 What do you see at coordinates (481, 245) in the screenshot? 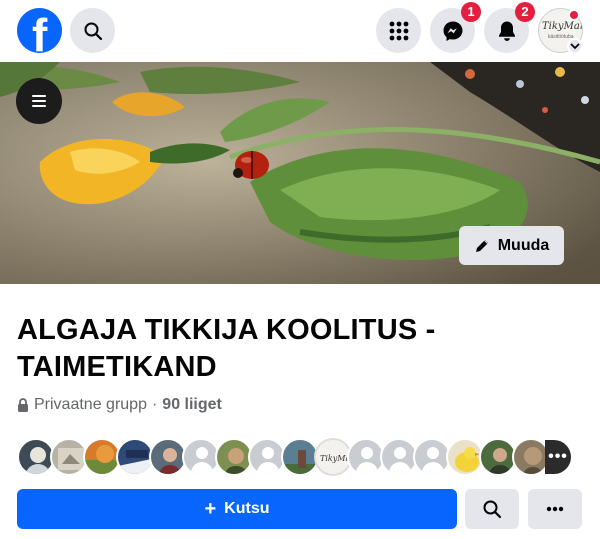
I see `pencil-icon` at bounding box center [481, 245].